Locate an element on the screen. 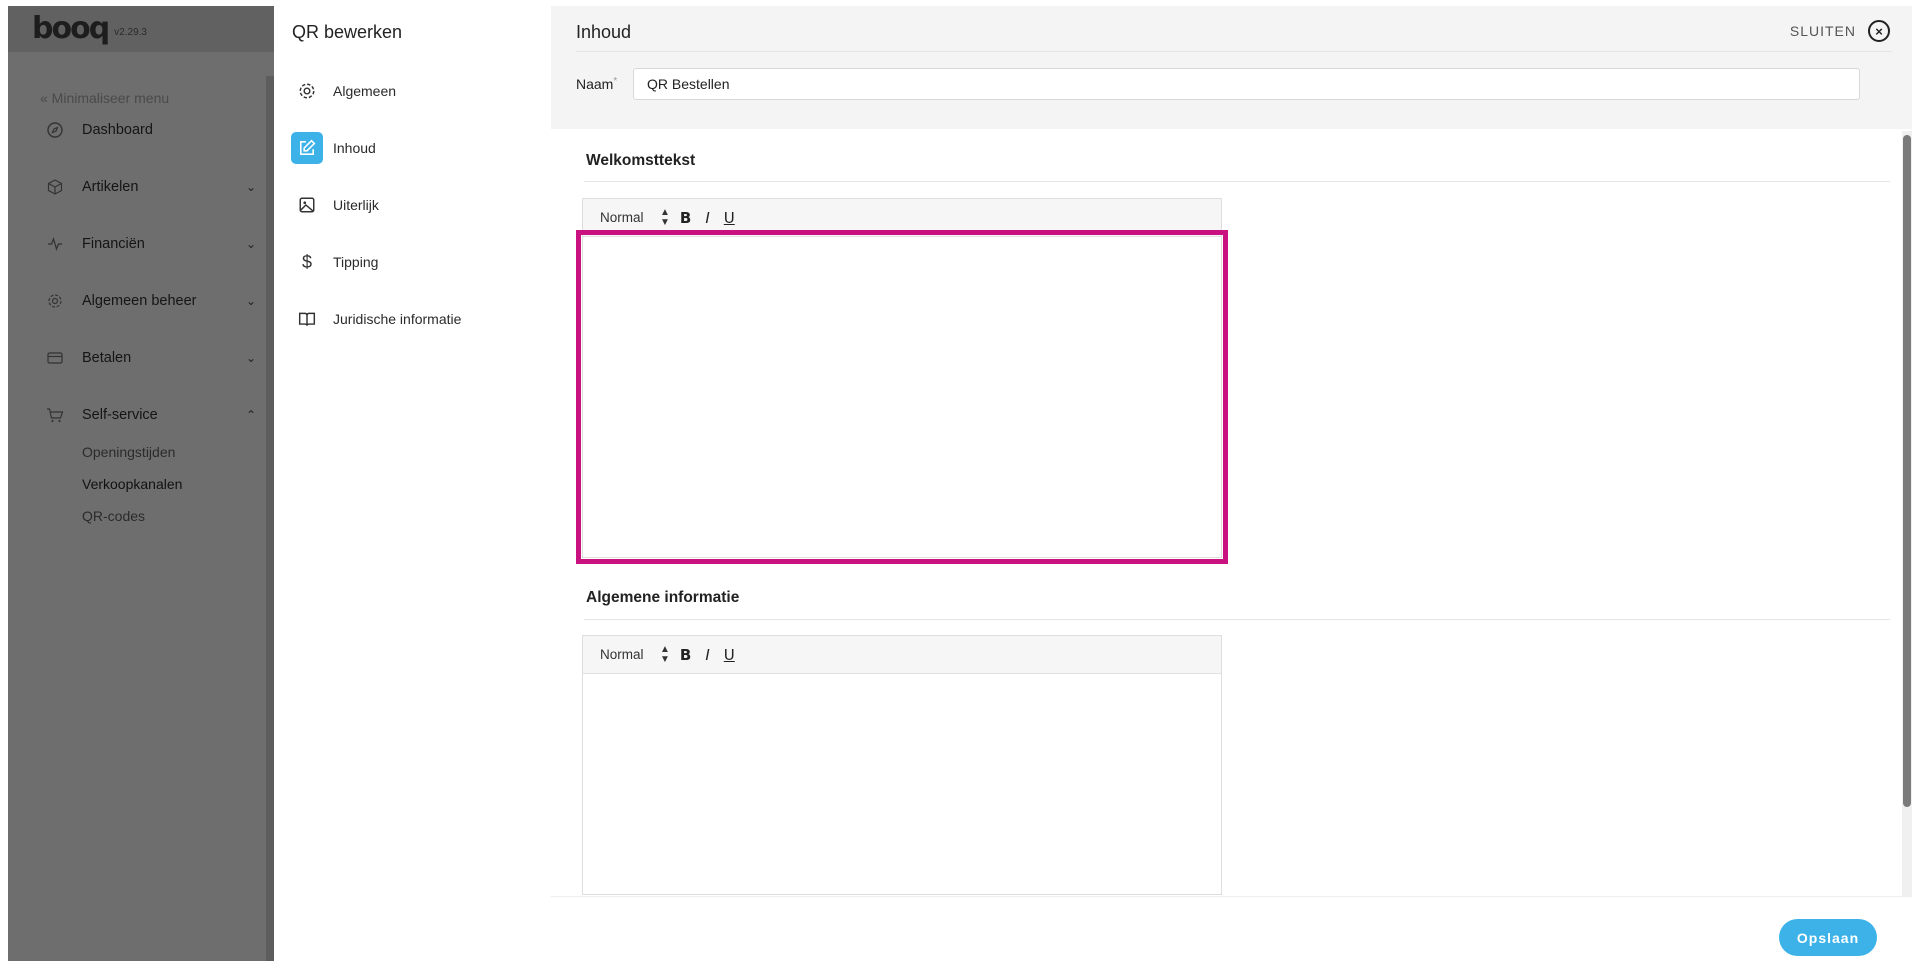 This screenshot has height=961, width=1912. sidebar-item-dashboard: Dashboard is located at coordinates (151, 130).